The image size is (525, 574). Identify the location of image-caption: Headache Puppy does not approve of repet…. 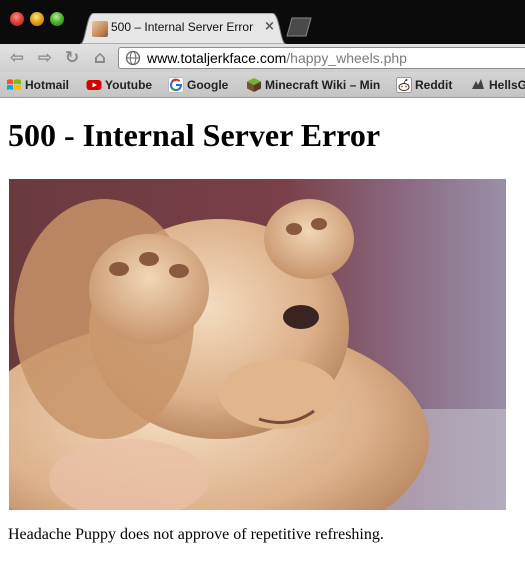
(196, 534).